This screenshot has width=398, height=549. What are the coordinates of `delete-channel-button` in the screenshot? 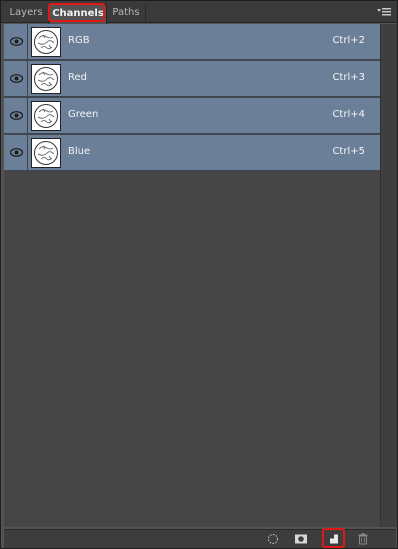 It's located at (363, 539).